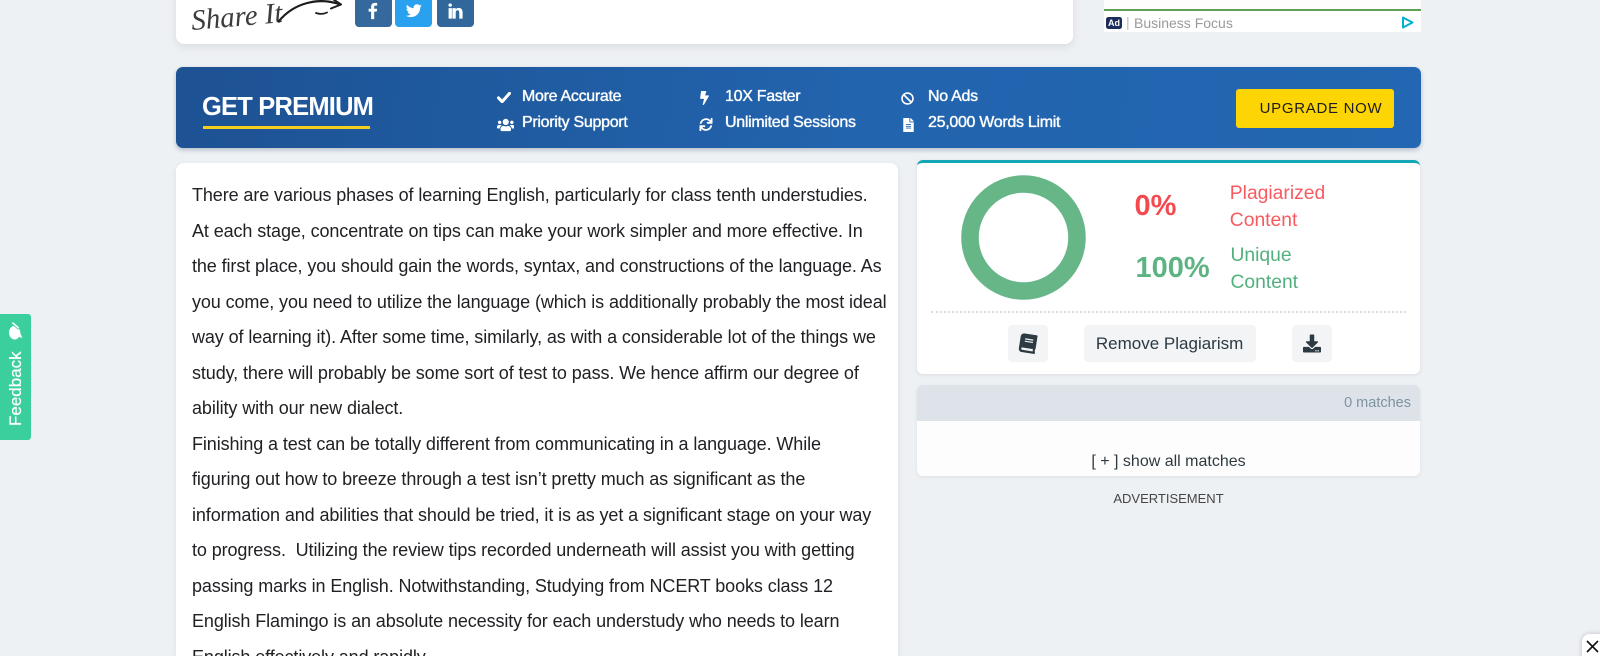 Image resolution: width=1600 pixels, height=656 pixels. I want to click on svg-text: Share It, so click(237, 18).